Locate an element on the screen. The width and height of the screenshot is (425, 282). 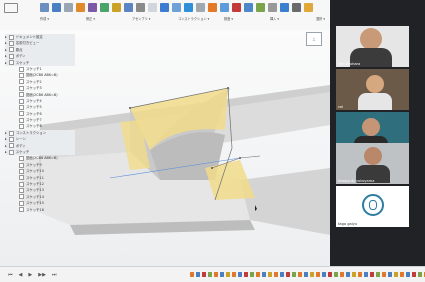
toolbar-menu: 修正 ▾ is located at coordinates (109, 18).